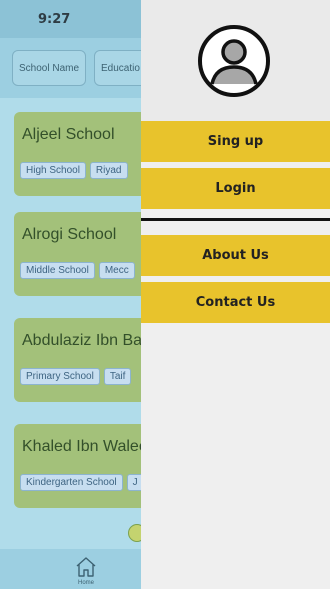  I want to click on drawer-item-about-us: About Us, so click(235, 255).